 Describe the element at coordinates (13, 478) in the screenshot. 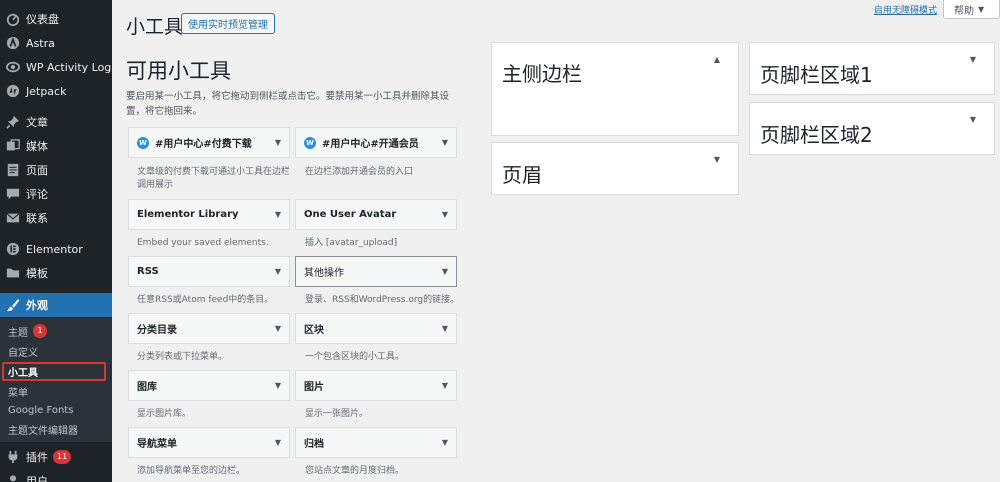

I see `user-icon` at that location.